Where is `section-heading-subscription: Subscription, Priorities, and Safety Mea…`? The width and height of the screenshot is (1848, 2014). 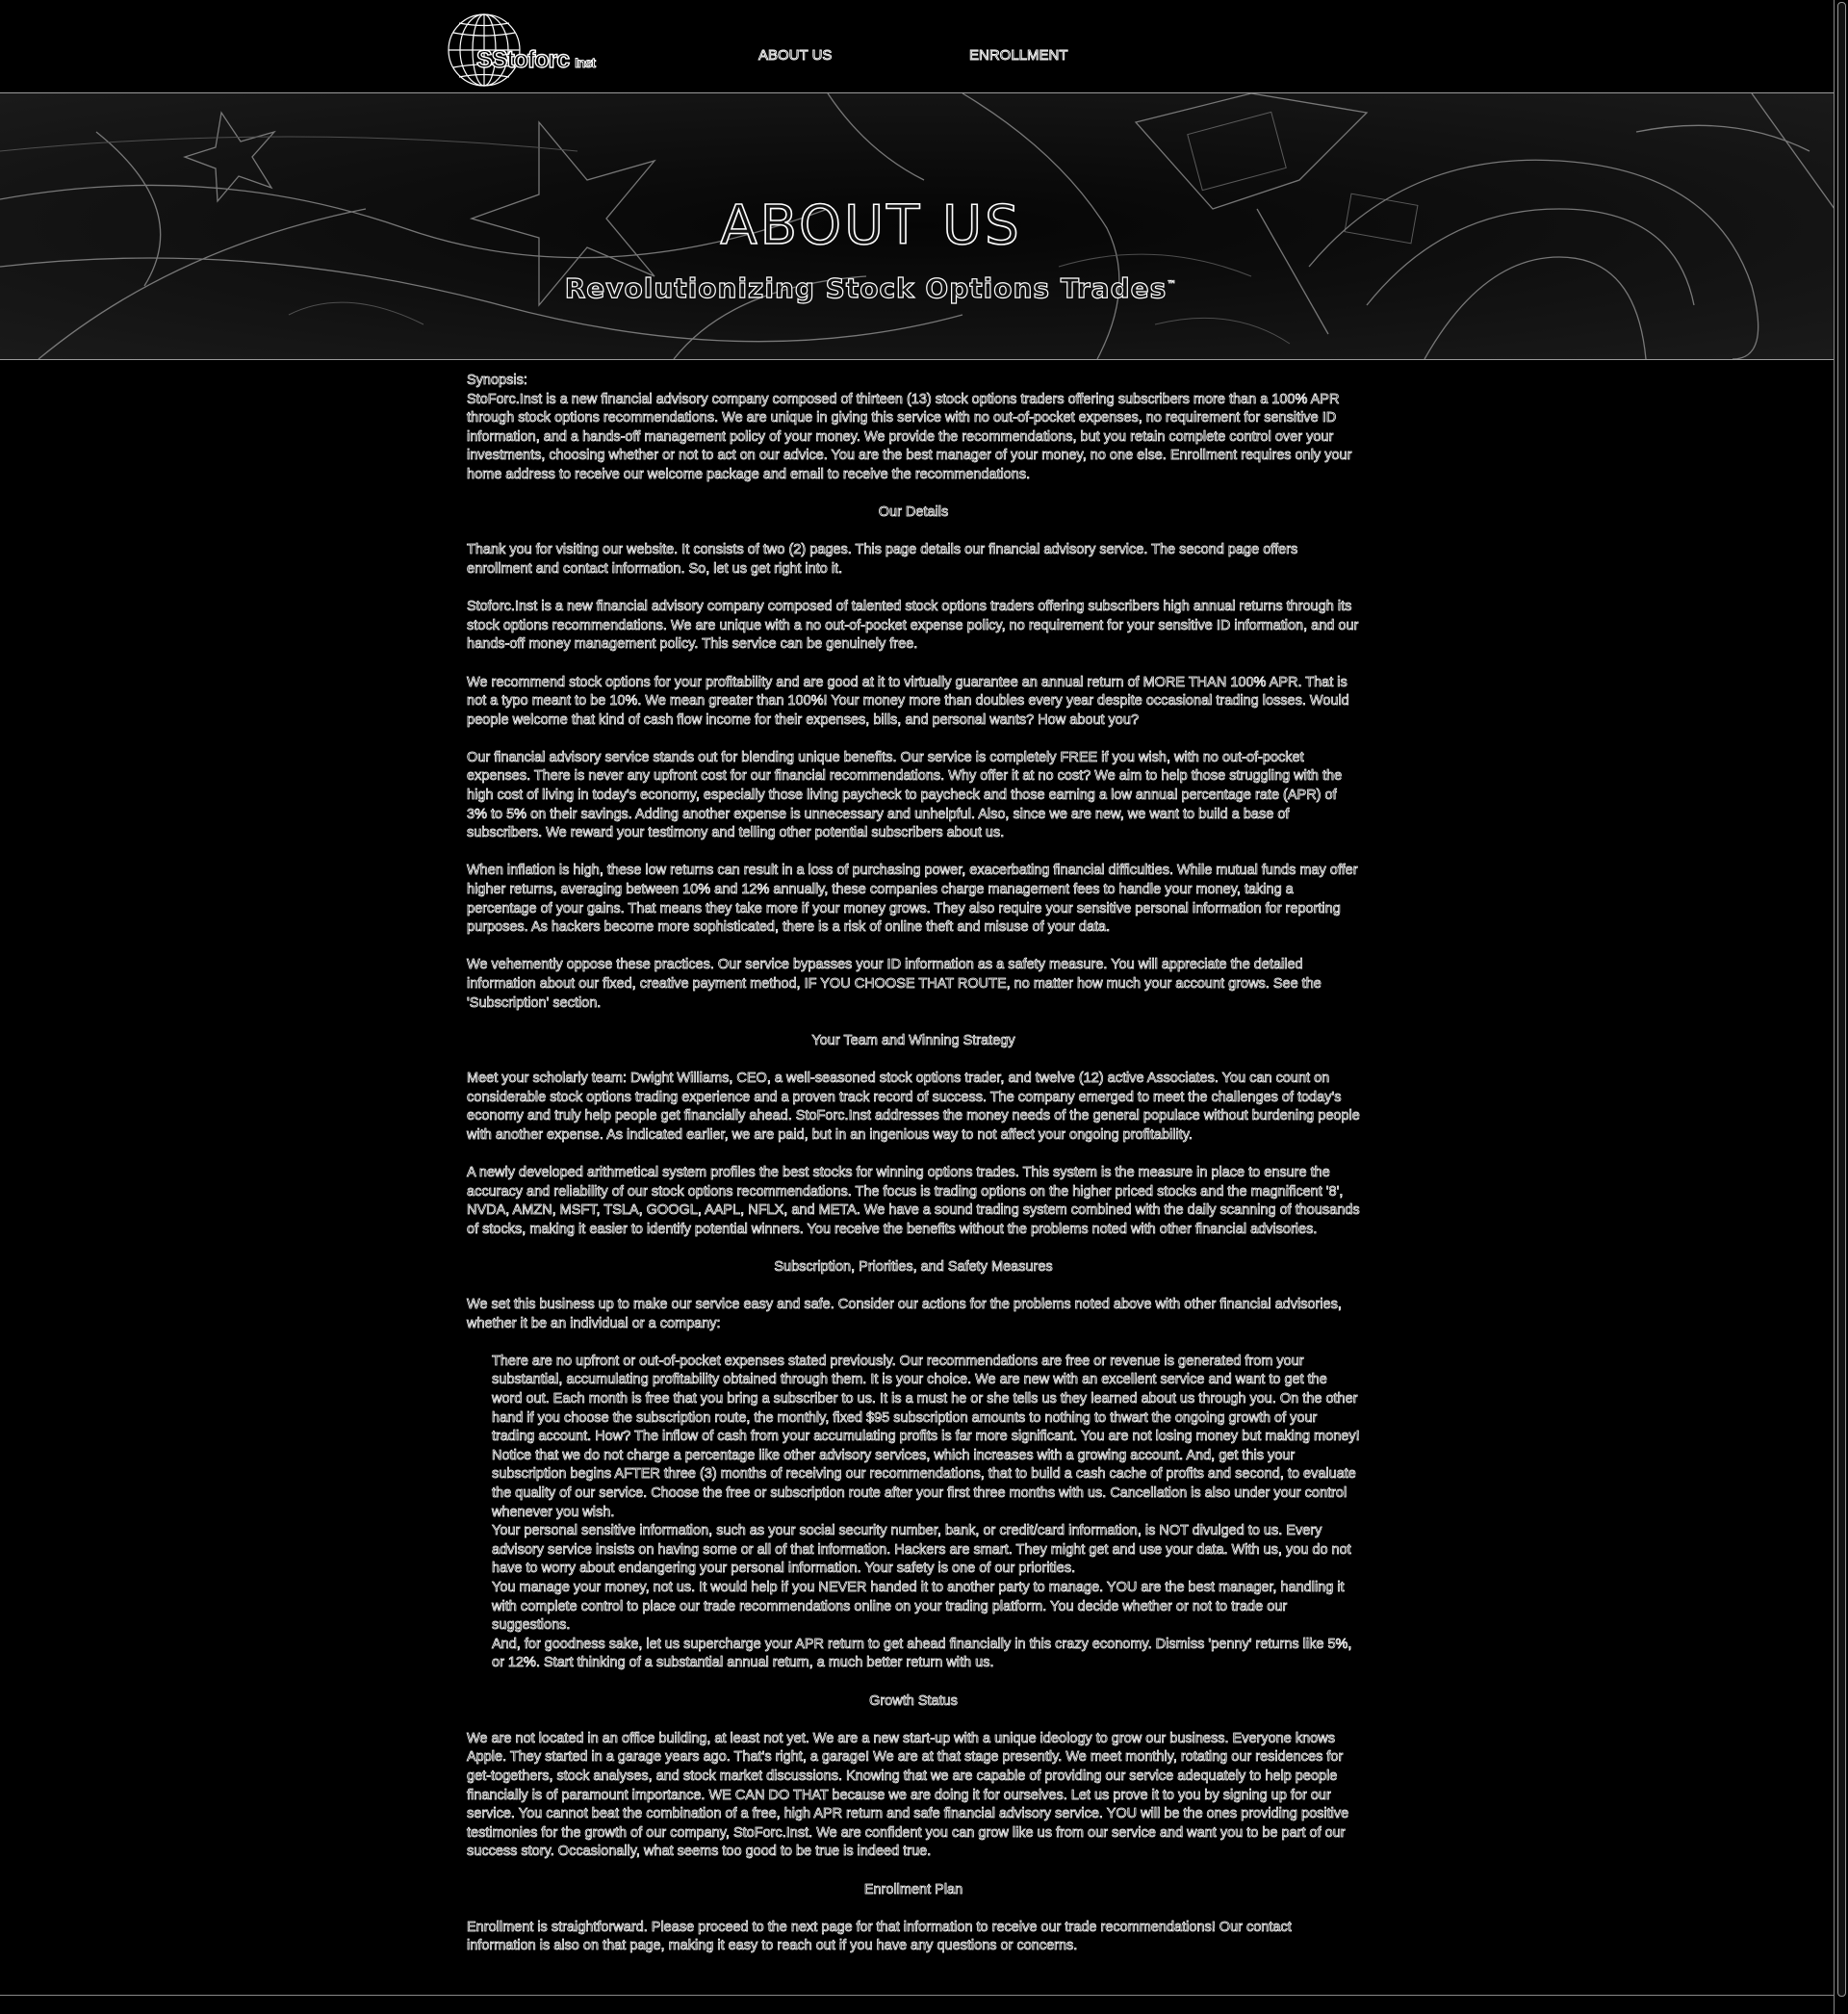 section-heading-subscription: Subscription, Priorities, and Safety Mea… is located at coordinates (913, 1267).